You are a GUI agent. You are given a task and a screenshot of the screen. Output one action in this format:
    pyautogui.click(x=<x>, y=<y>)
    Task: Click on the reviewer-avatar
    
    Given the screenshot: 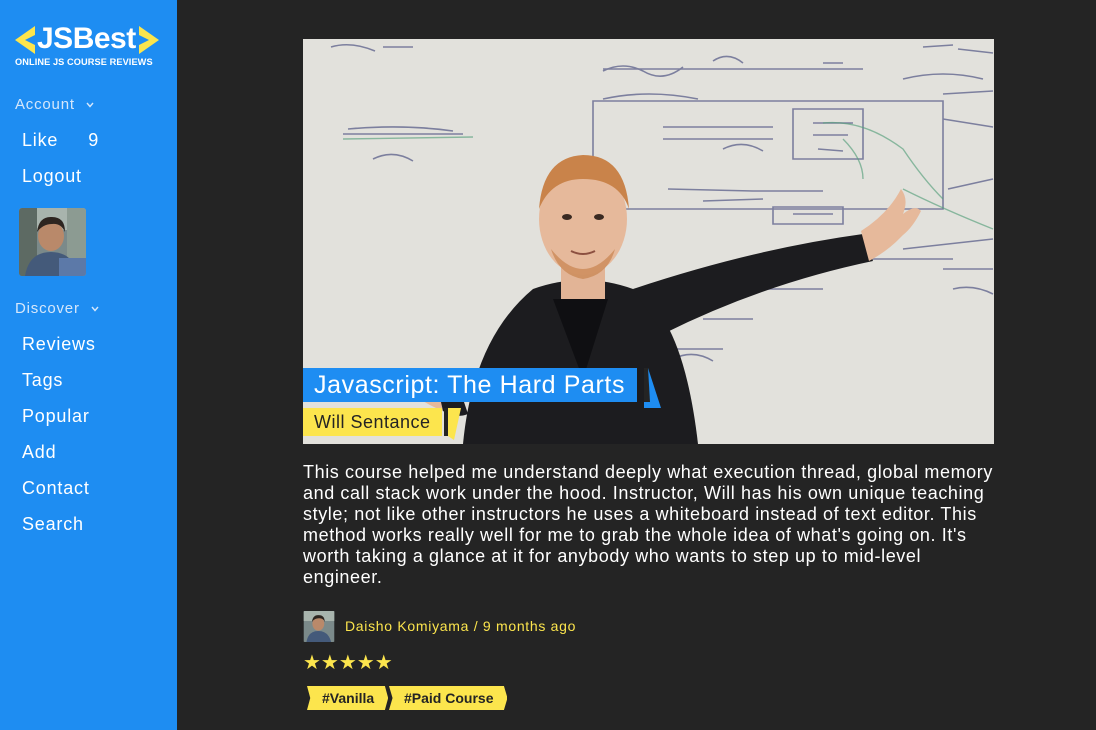 What is the action you would take?
    pyautogui.click(x=319, y=626)
    